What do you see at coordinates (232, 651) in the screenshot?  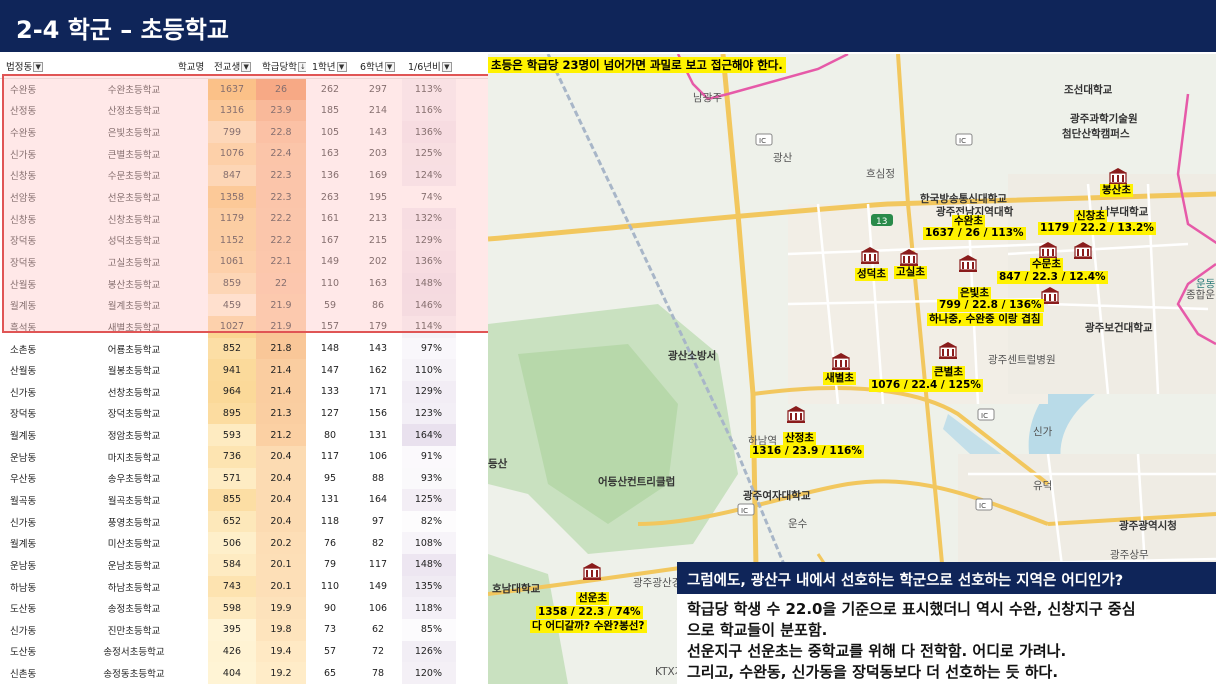 I see `total-students-cell: 426` at bounding box center [232, 651].